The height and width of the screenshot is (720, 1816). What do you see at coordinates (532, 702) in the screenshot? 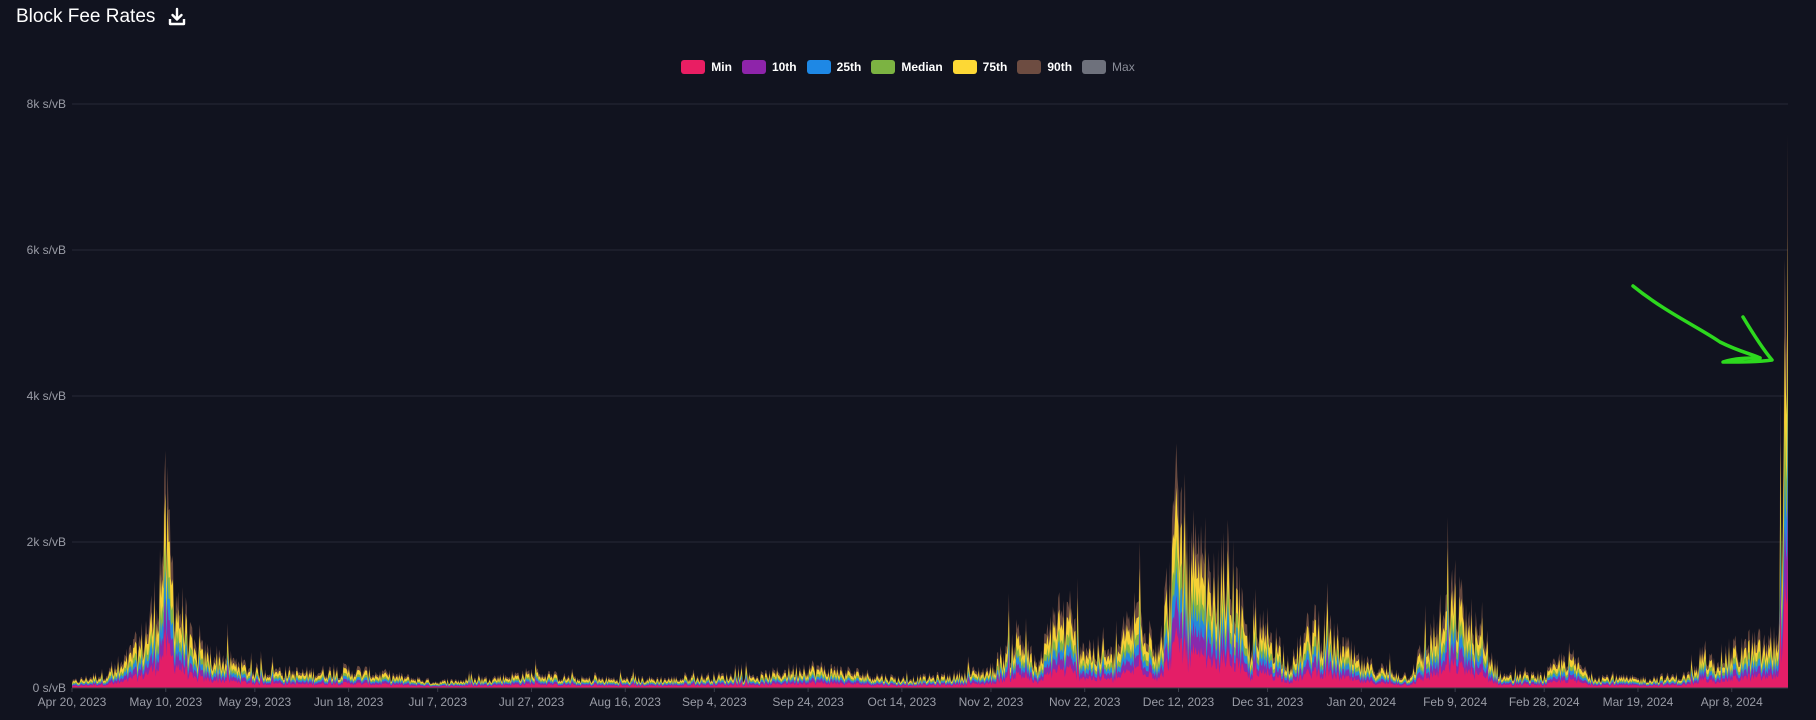
I see `x-tick-label: Jul 27, 2023` at bounding box center [532, 702].